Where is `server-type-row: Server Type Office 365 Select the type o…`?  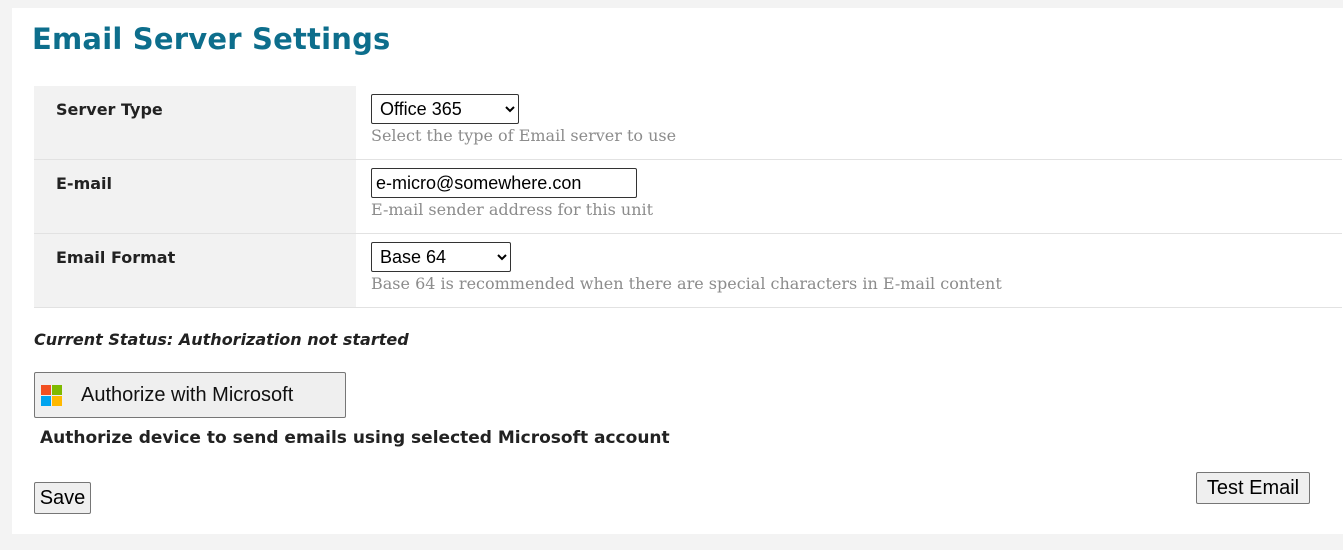 server-type-row: Server Type Office 365 Select the type o… is located at coordinates (688, 123).